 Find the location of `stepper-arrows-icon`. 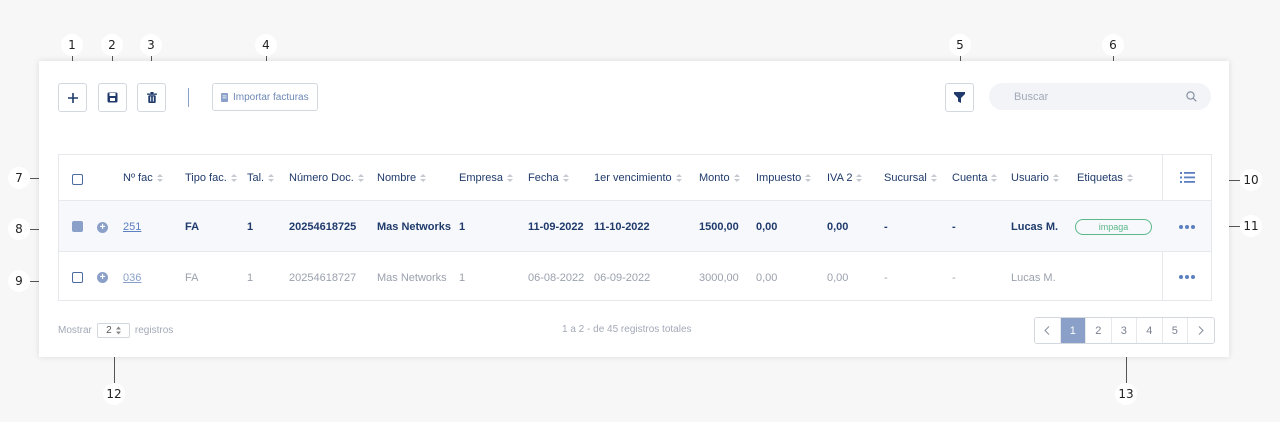

stepper-arrows-icon is located at coordinates (118, 330).